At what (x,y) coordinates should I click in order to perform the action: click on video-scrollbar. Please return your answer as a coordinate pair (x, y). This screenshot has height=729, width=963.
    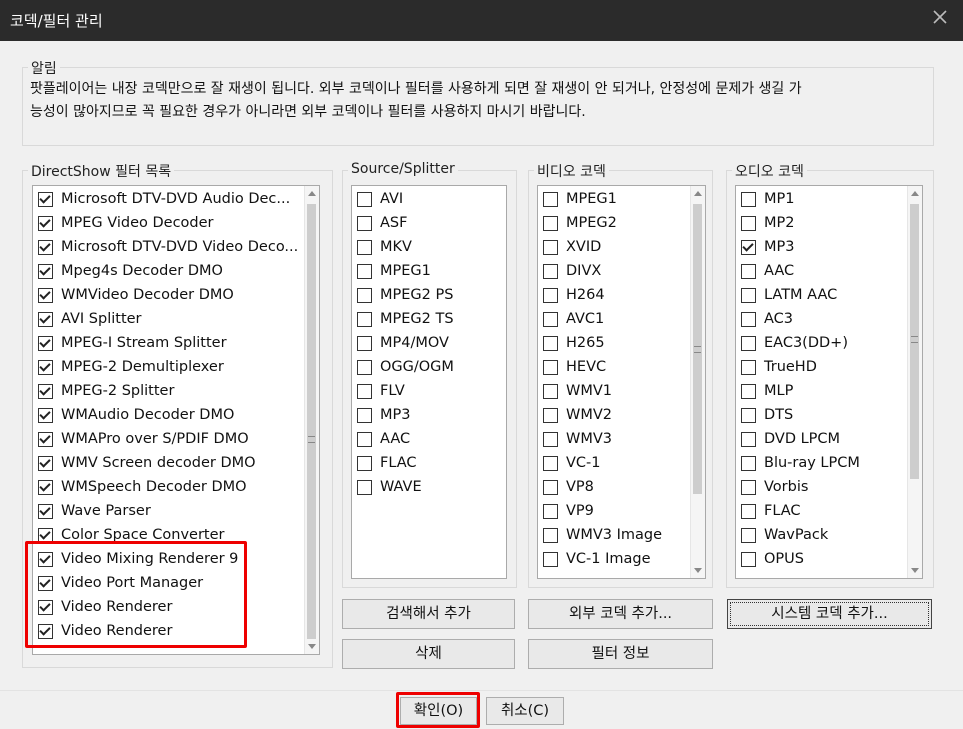
    Looking at the image, I should click on (697, 382).